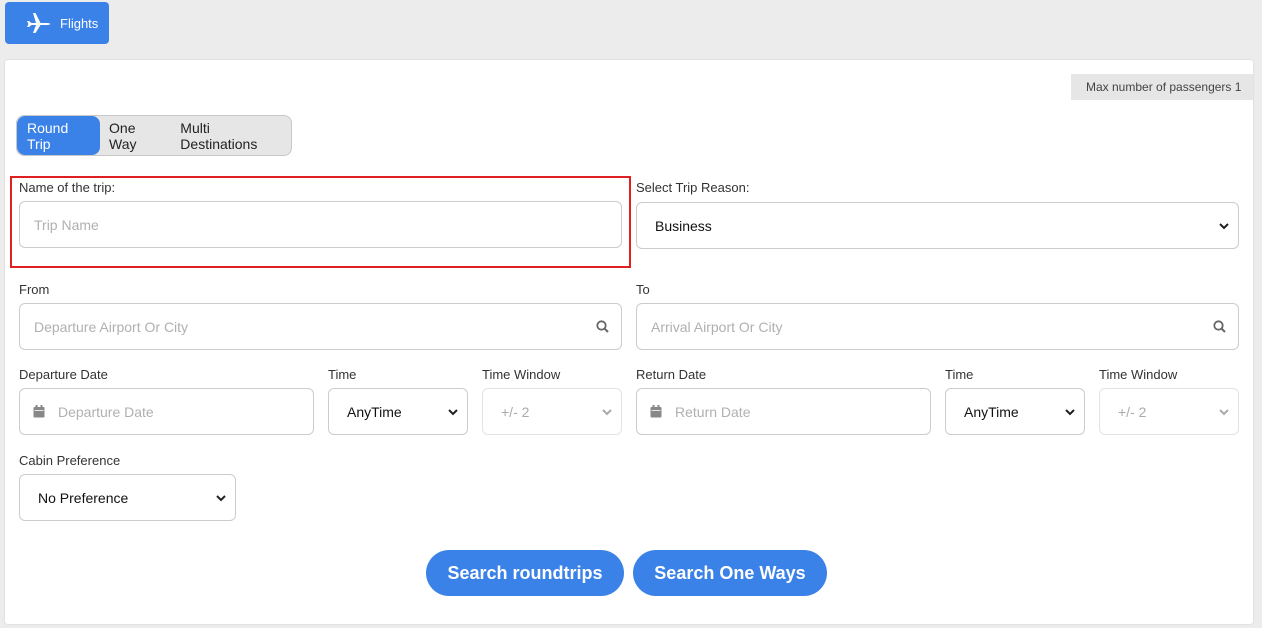 This screenshot has width=1262, height=628. I want to click on return-date-label: Return Date, so click(671, 374).